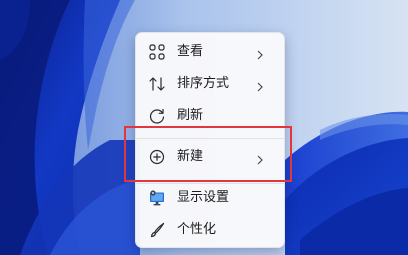  I want to click on menu-item-label: 显示设置, so click(203, 197).